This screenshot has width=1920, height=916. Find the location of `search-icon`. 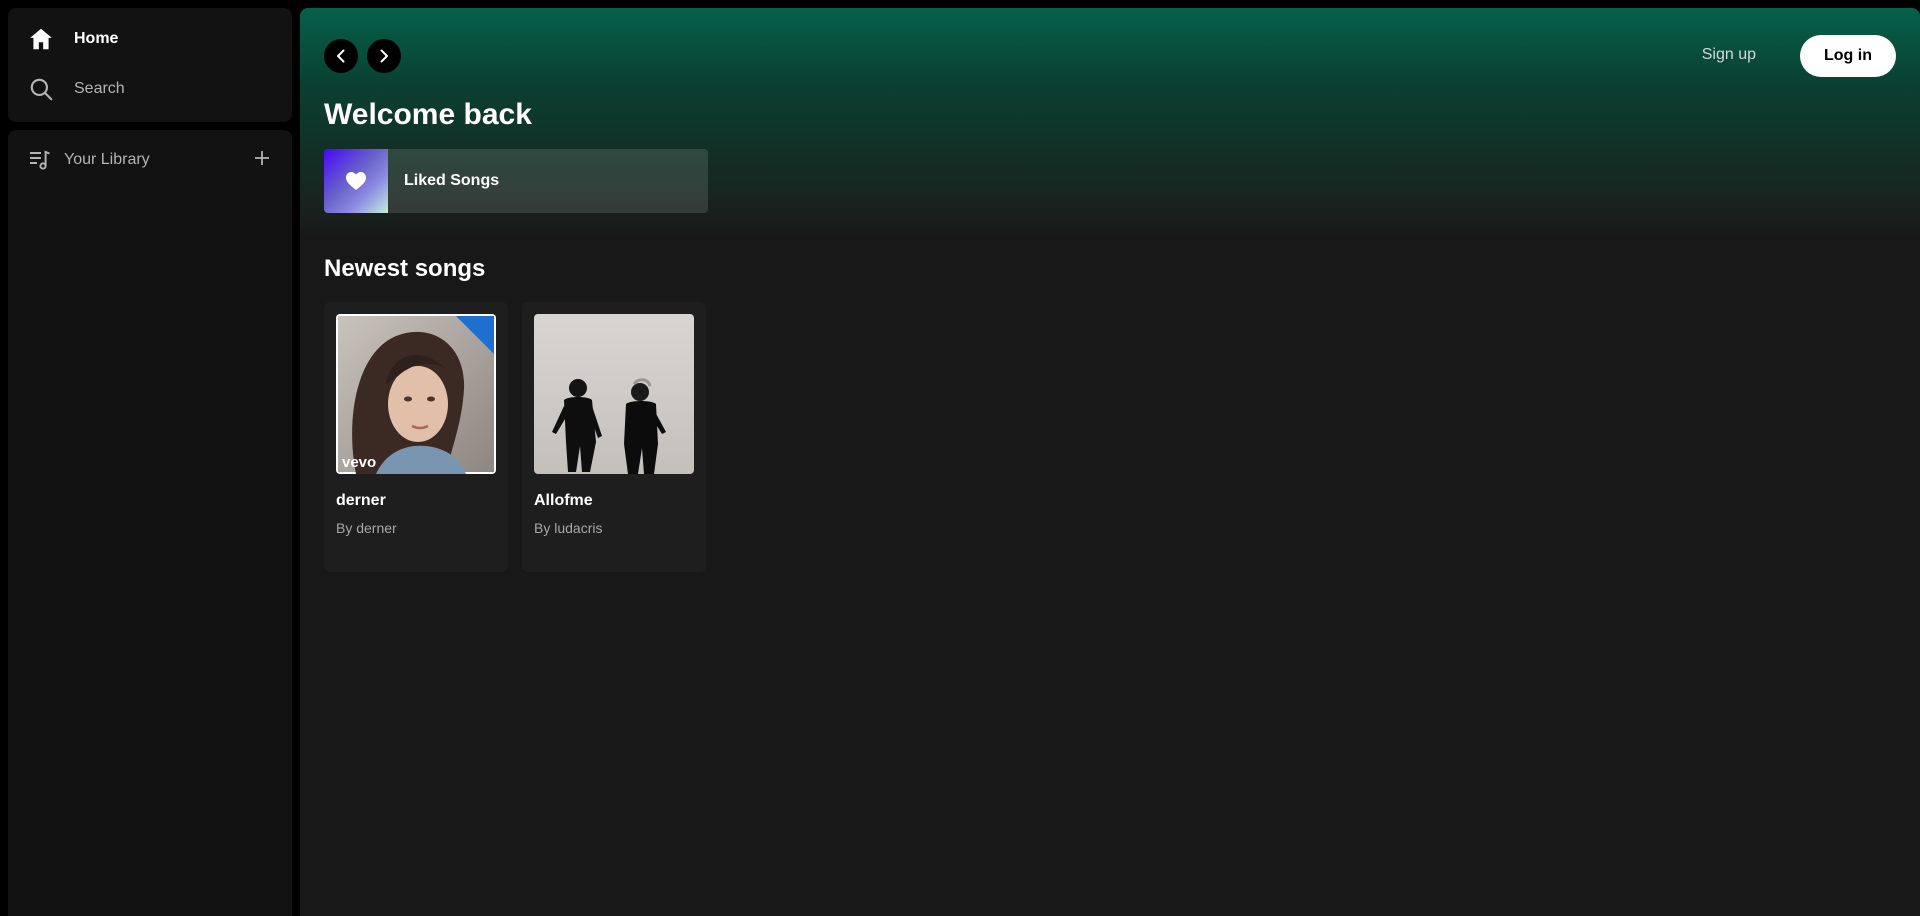

search-icon is located at coordinates (41, 89).